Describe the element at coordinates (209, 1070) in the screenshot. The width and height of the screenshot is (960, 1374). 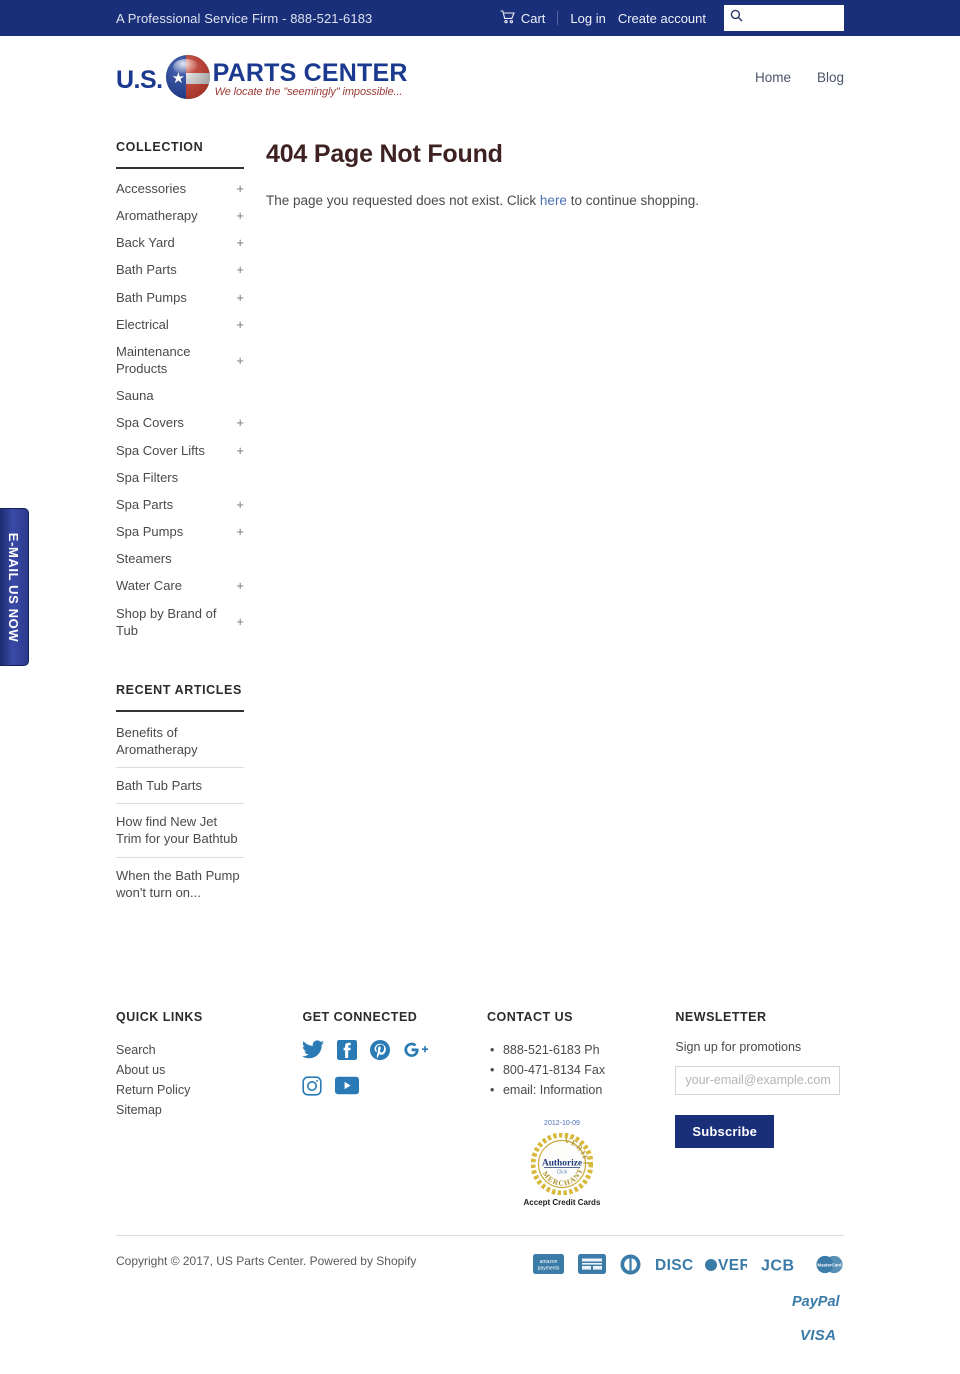
I see `footer-link-about-us: About us` at that location.